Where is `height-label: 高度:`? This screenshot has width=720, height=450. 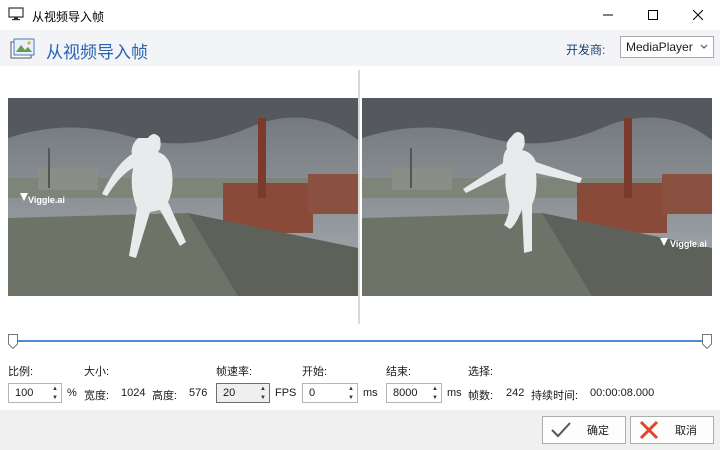 height-label: 高度: is located at coordinates (165, 396).